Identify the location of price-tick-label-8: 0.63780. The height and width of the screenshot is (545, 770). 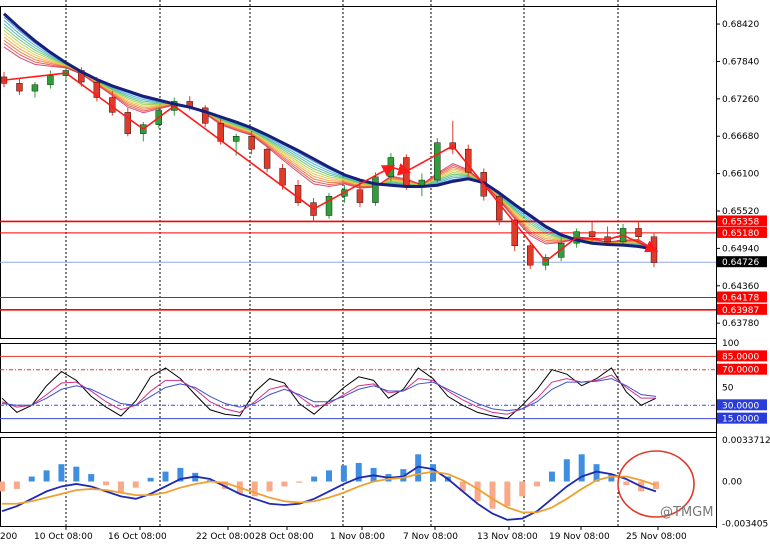
(740, 324).